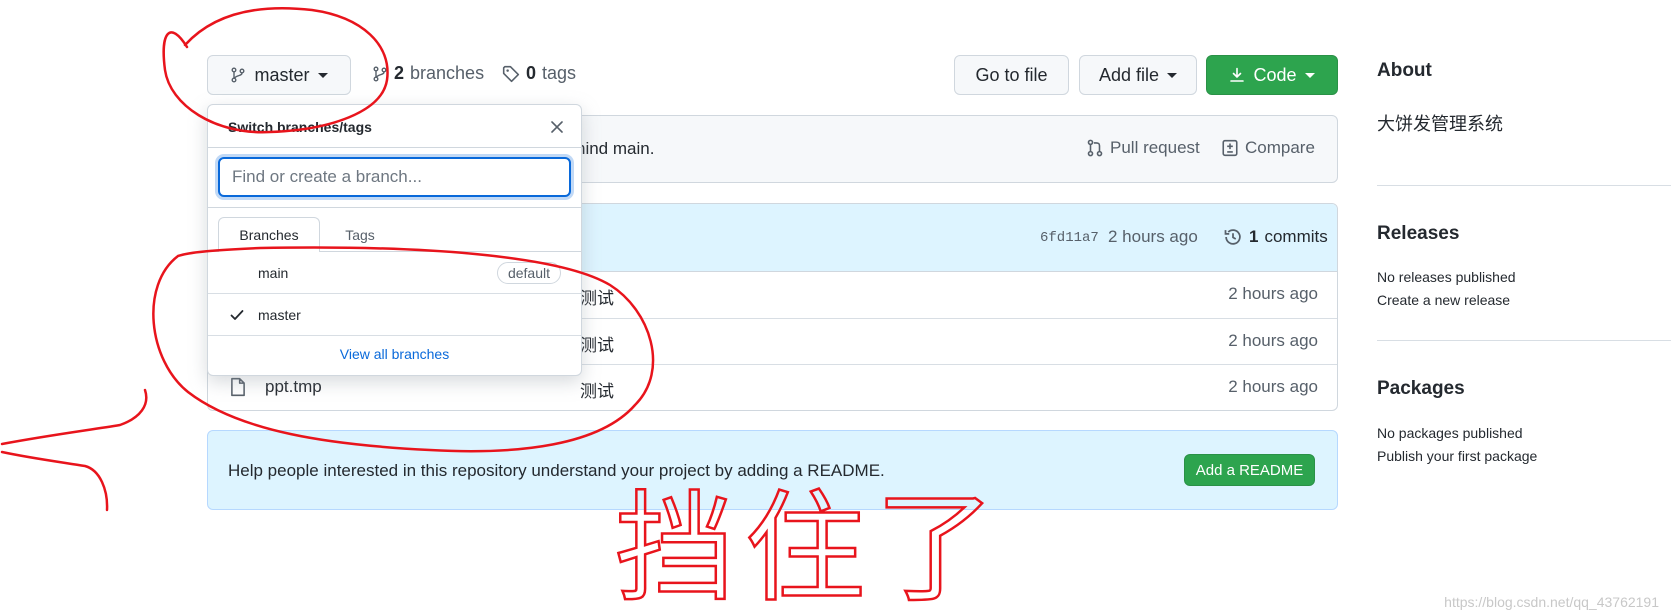 This screenshot has width=1671, height=616. Describe the element at coordinates (559, 73) in the screenshot. I see `tags-label: tags` at that location.